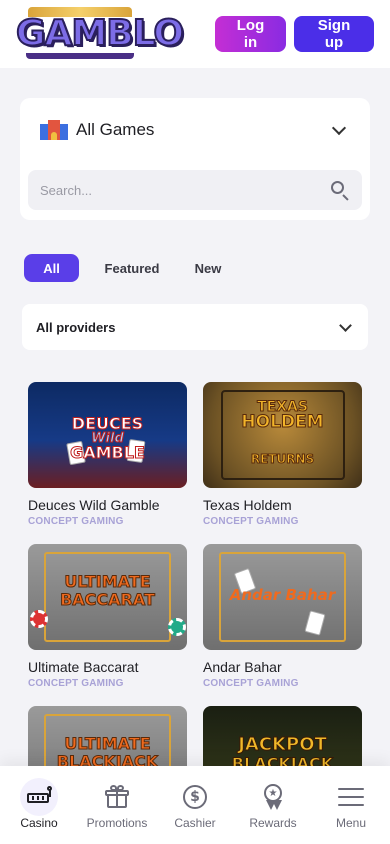  What do you see at coordinates (273, 823) in the screenshot?
I see `nav-label: Rewards` at bounding box center [273, 823].